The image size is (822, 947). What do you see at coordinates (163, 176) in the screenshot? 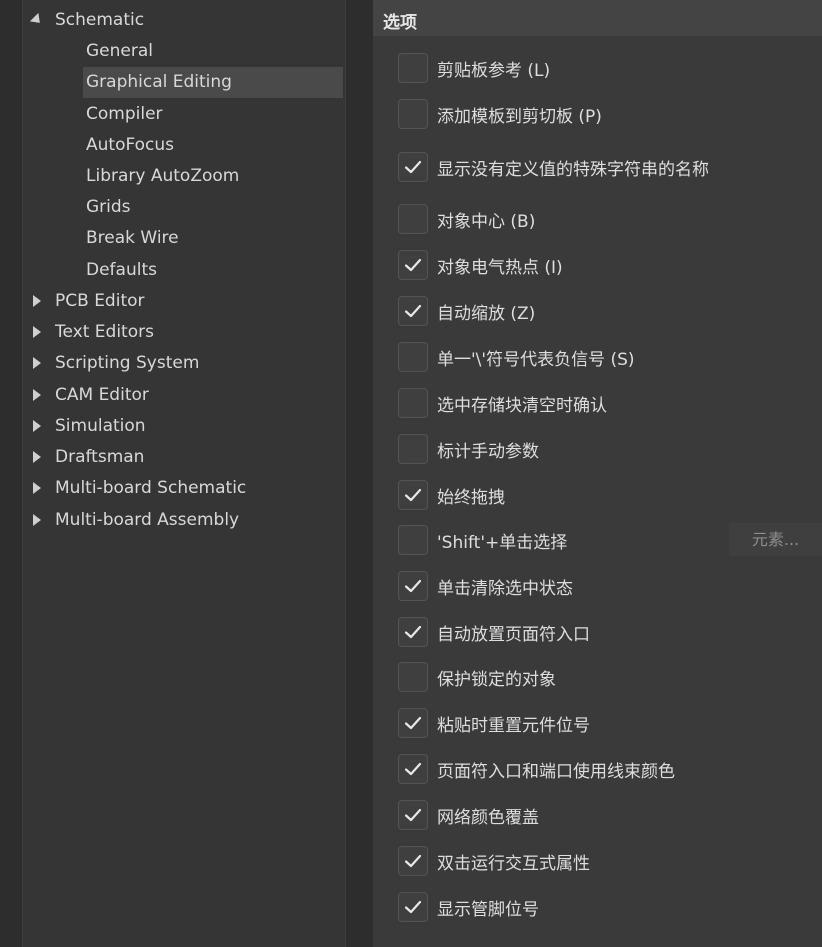
I see `tree-item-label: Library AutoZoom` at bounding box center [163, 176].